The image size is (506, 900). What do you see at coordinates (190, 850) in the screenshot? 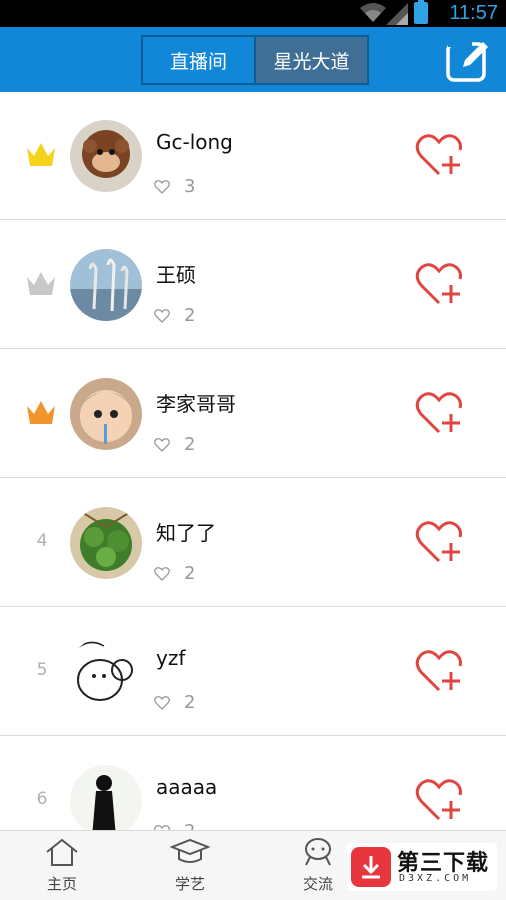
I see `graduation-cap-icon` at bounding box center [190, 850].